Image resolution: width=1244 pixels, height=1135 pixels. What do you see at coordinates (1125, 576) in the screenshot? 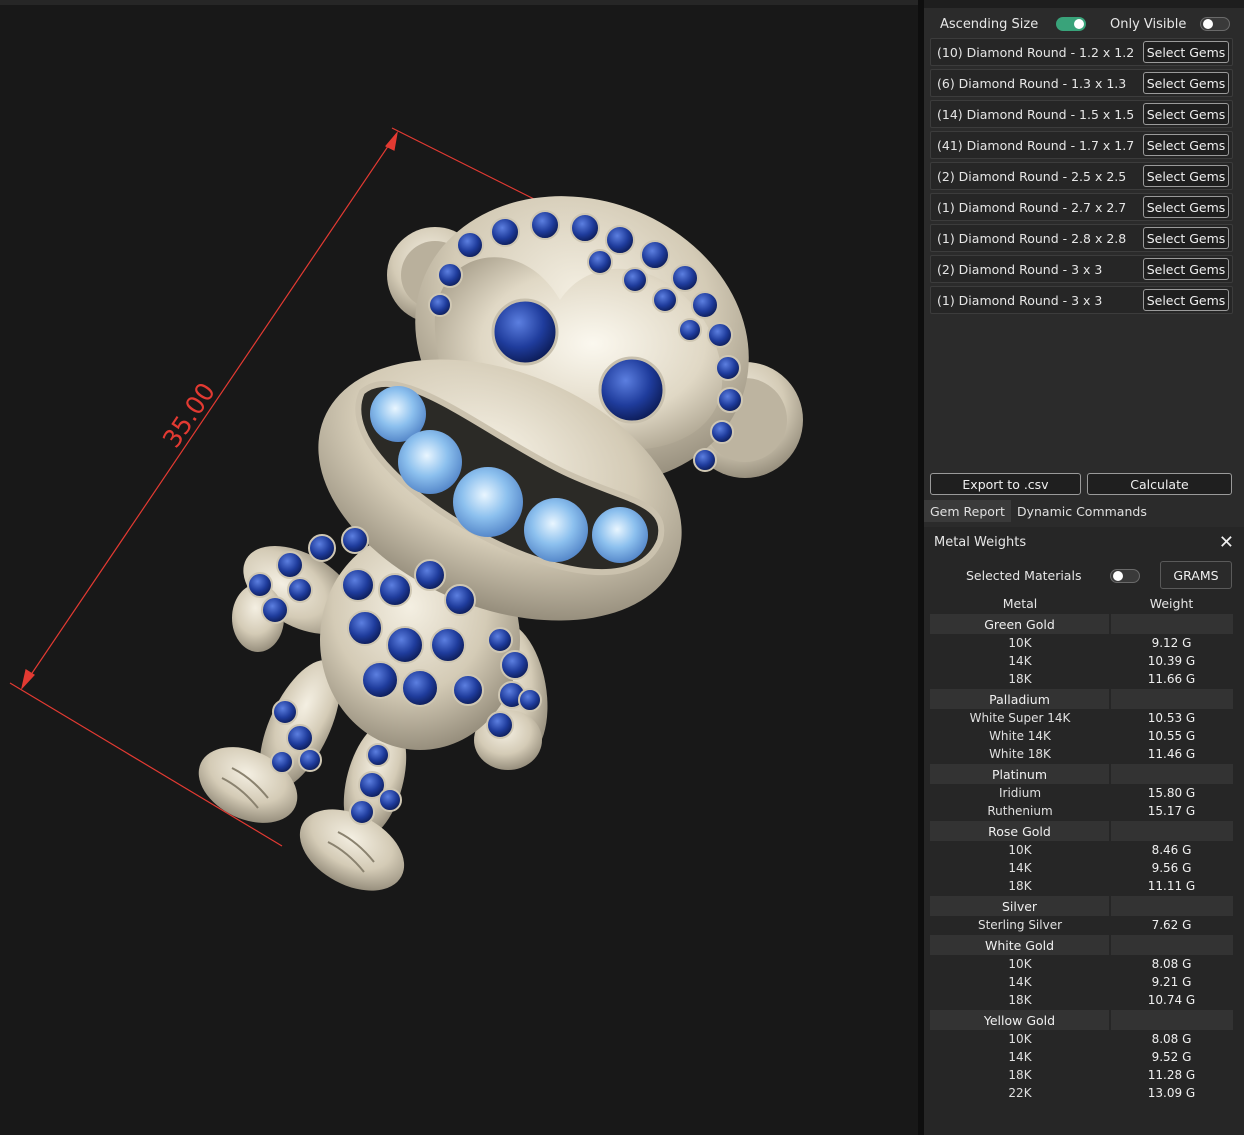
I see `selected-materials-toggle` at bounding box center [1125, 576].